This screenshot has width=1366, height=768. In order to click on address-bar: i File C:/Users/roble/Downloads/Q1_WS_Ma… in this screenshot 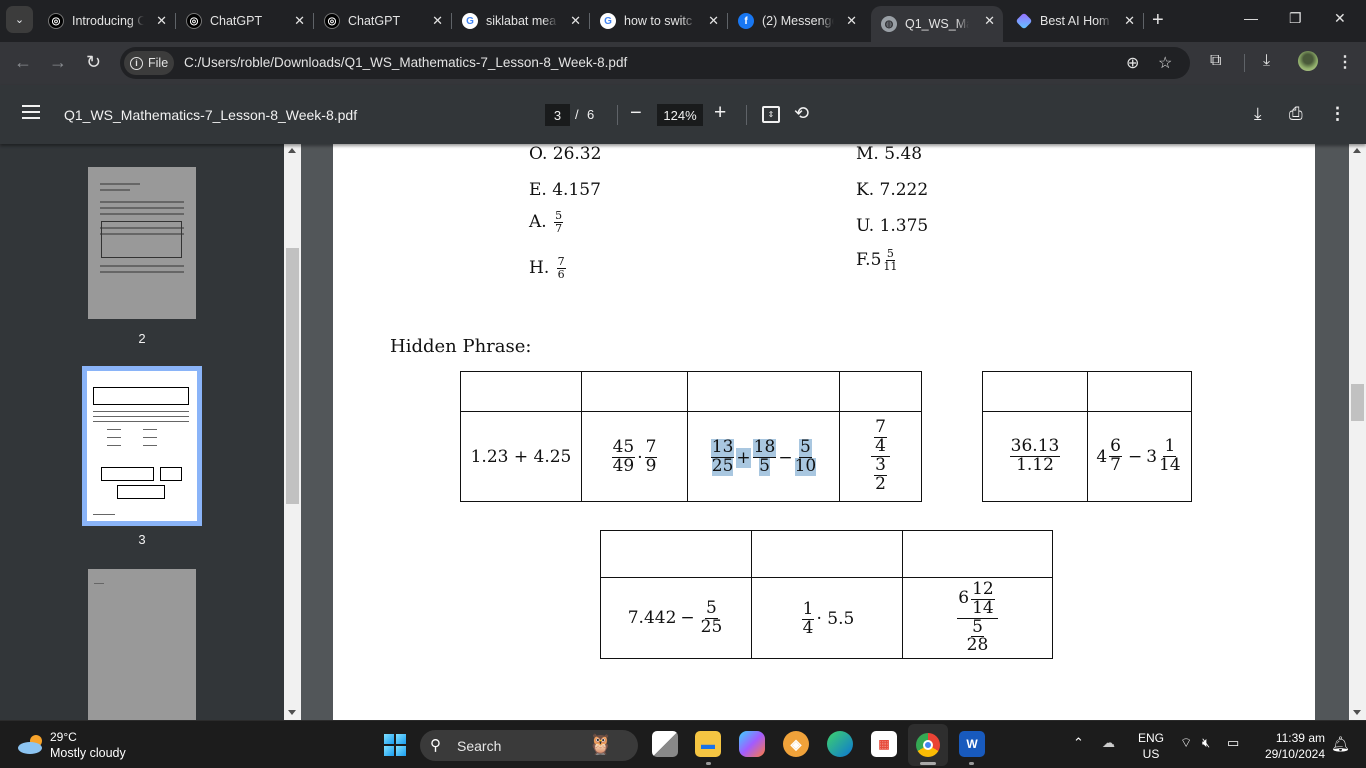, I will do `click(655, 63)`.